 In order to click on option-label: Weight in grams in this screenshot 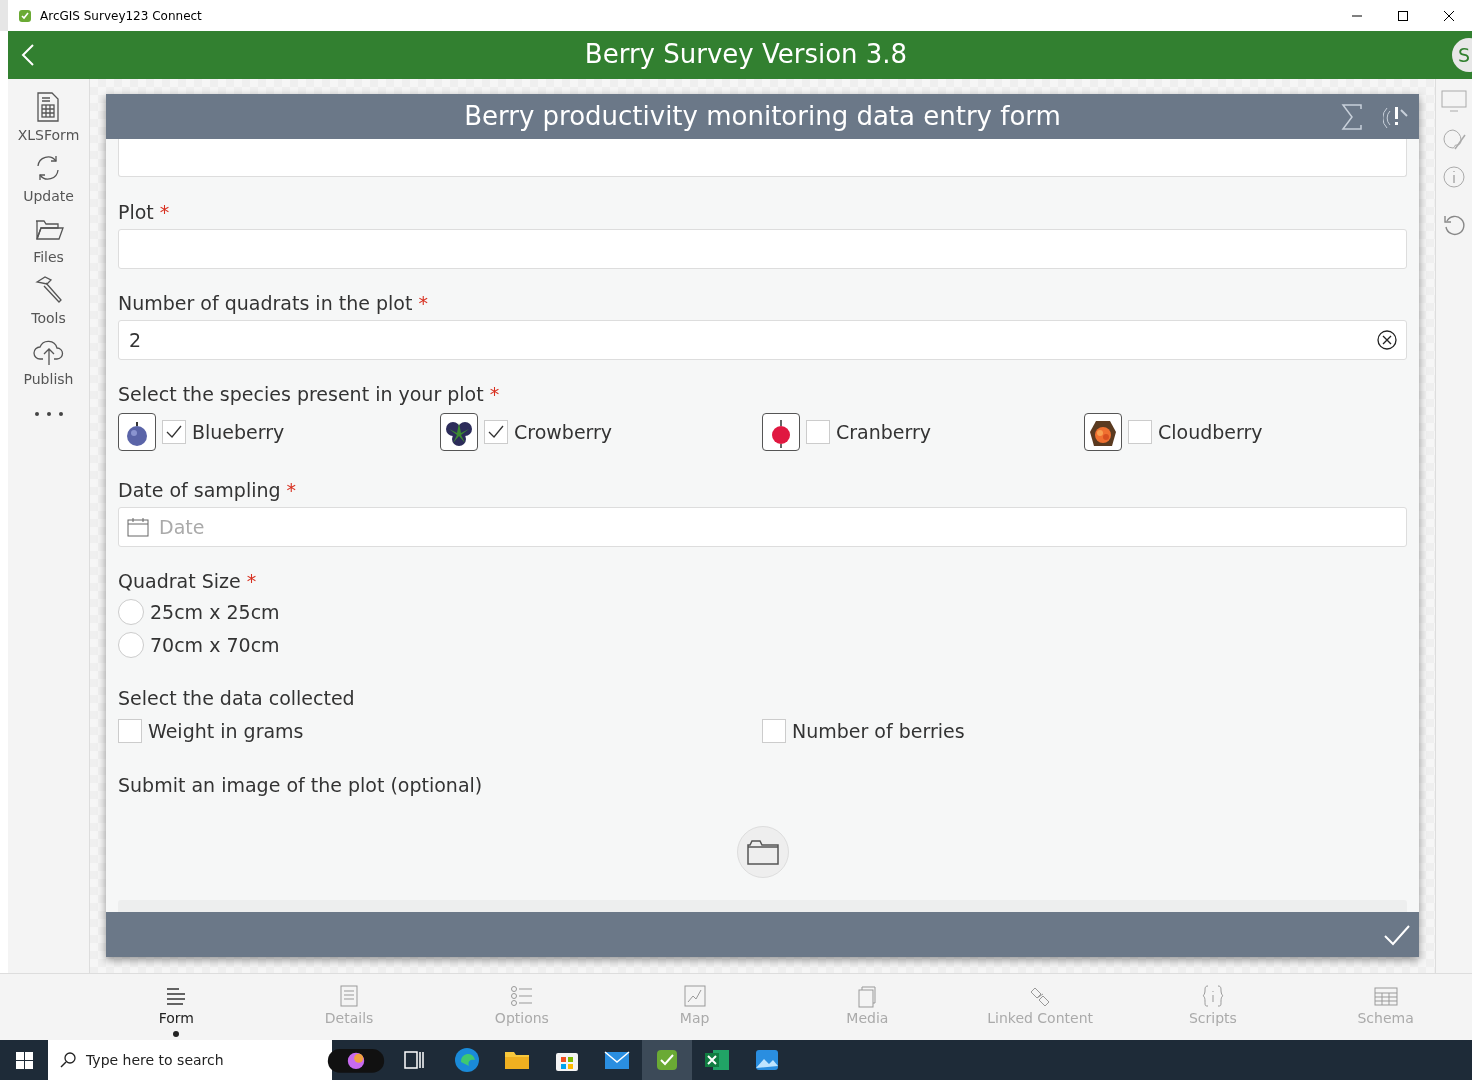, I will do `click(226, 731)`.